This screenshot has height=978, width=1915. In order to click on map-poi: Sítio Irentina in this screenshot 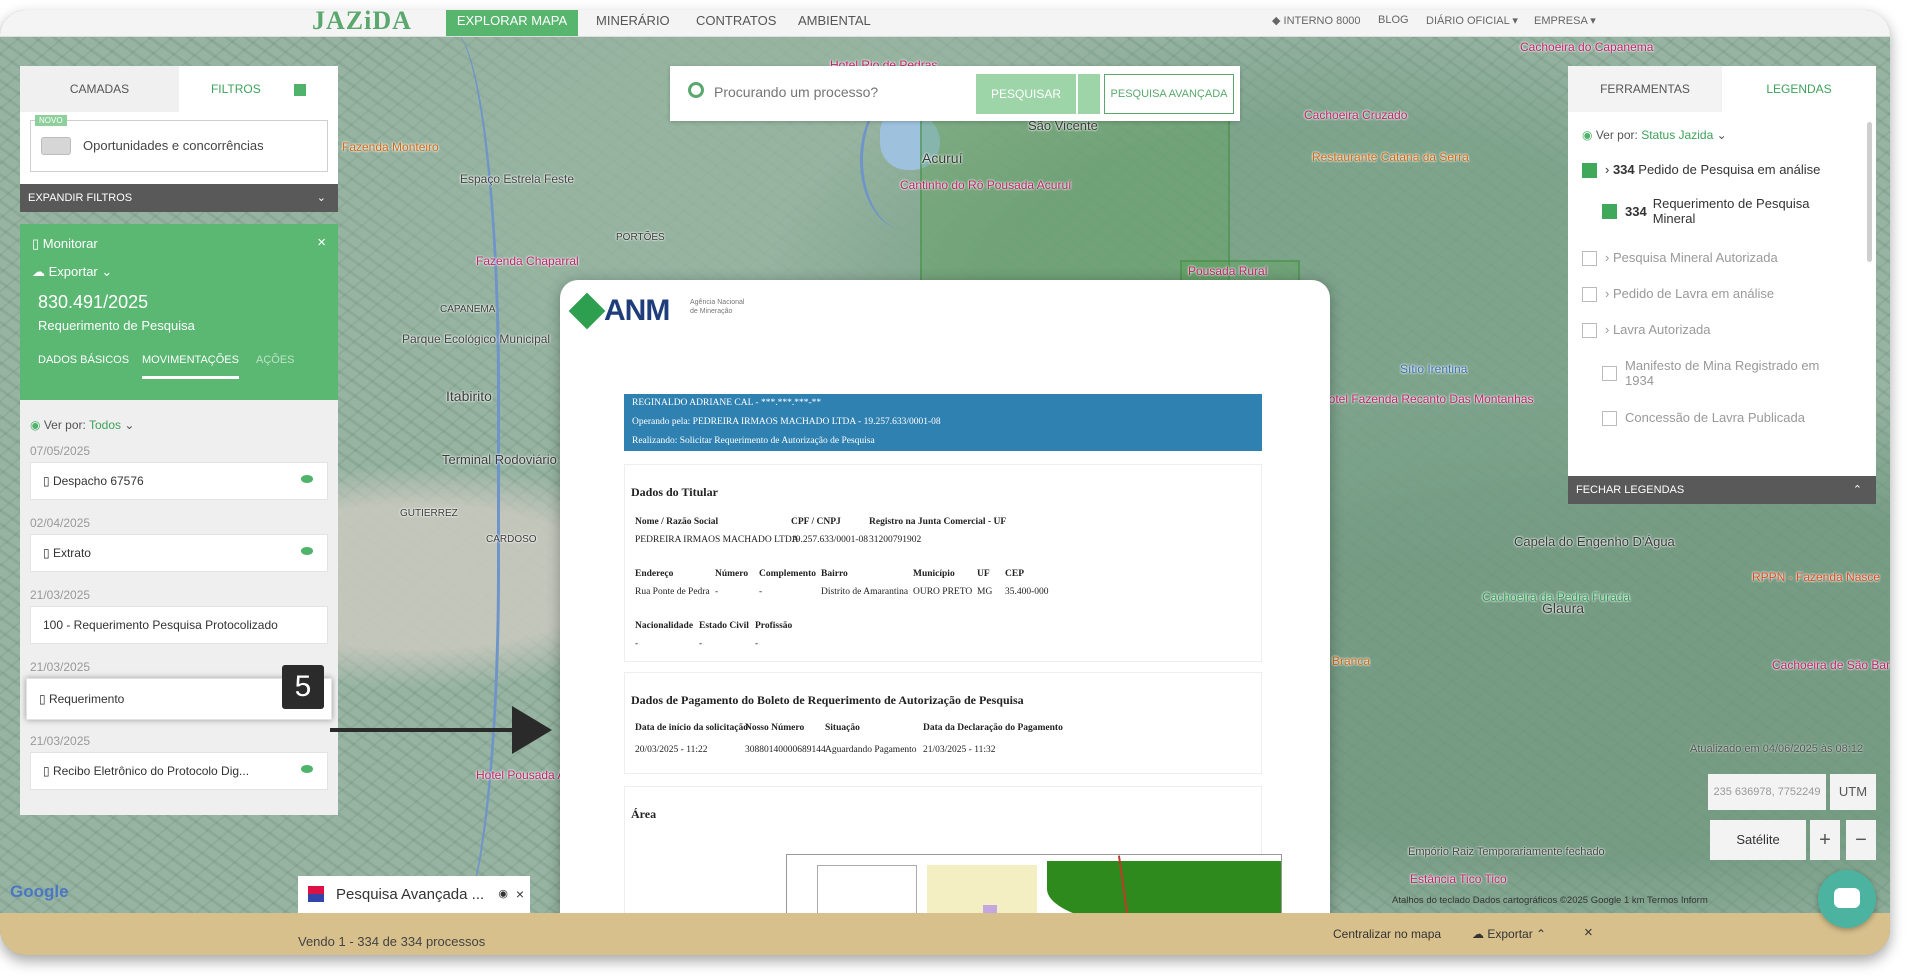, I will do `click(1433, 369)`.